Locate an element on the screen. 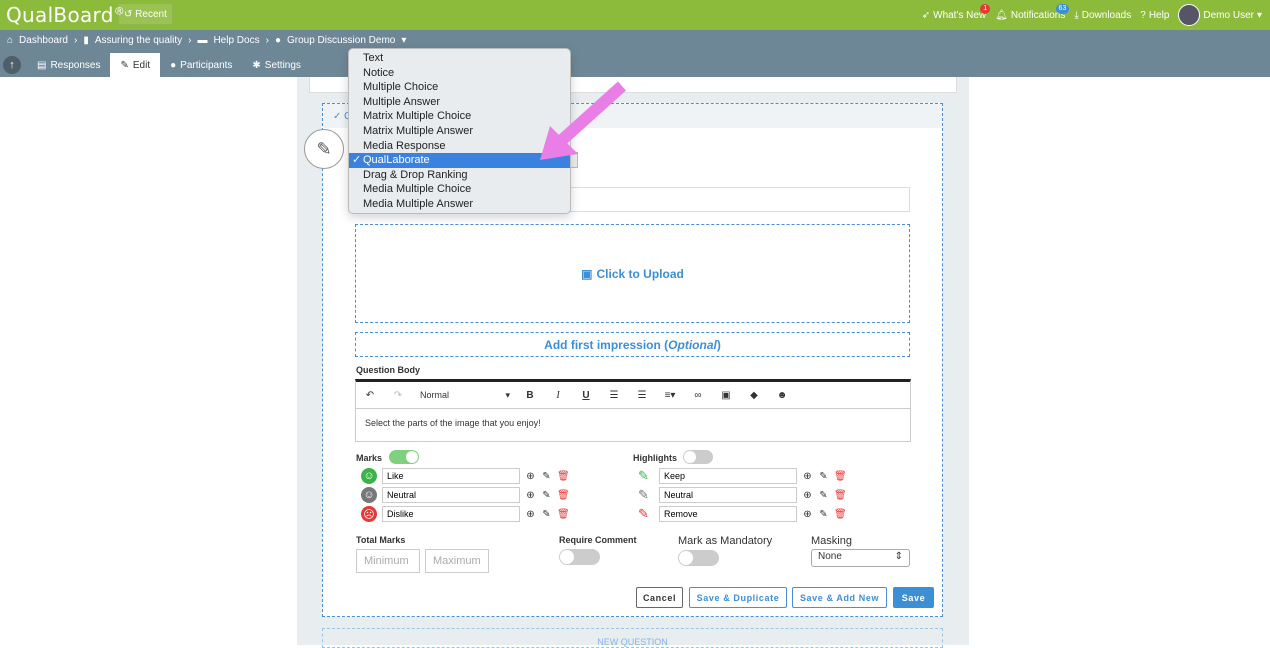 This screenshot has height=648, width=1270. question-circle-icon: ? is located at coordinates (1143, 15).